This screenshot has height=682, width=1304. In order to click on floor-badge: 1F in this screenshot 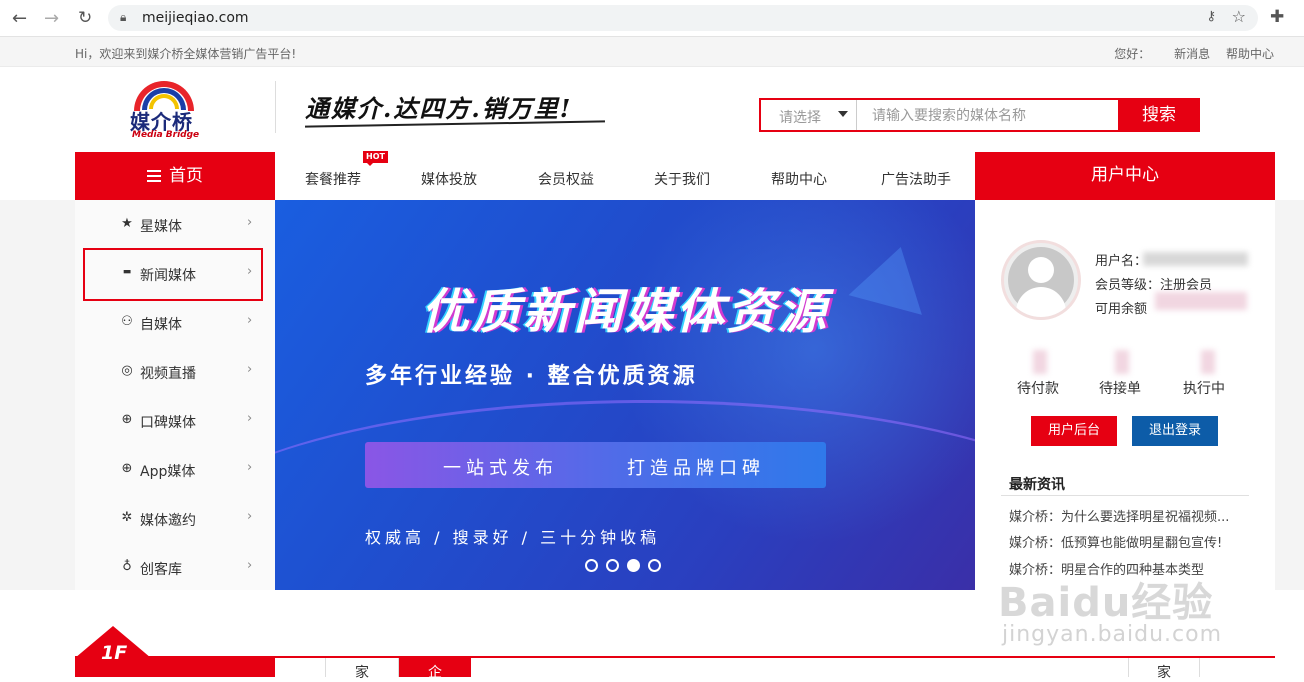, I will do `click(175, 651)`.